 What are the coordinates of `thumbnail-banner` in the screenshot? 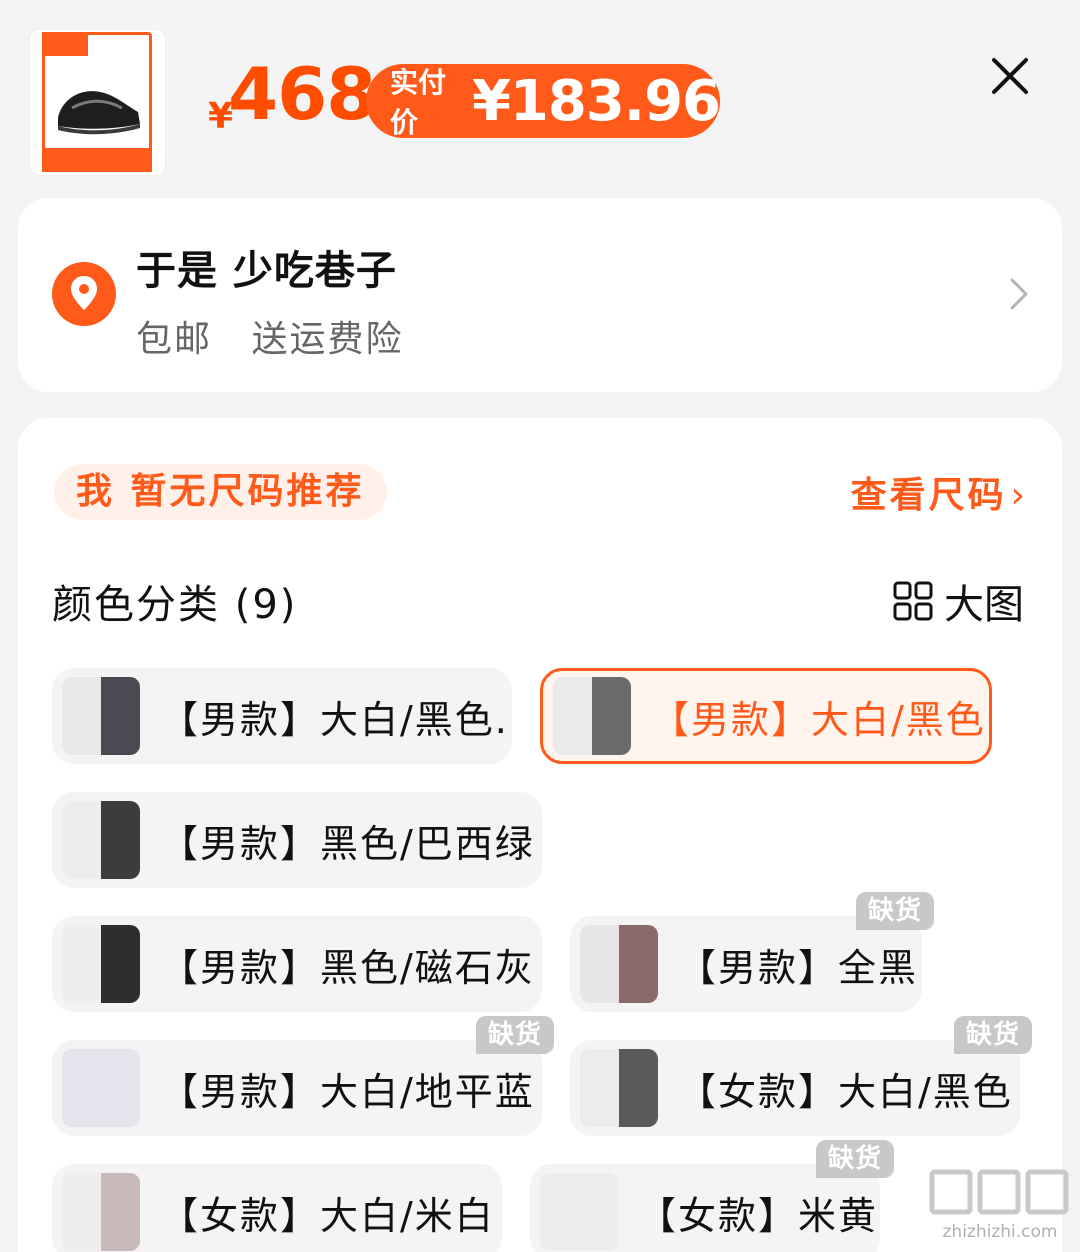 It's located at (97, 160).